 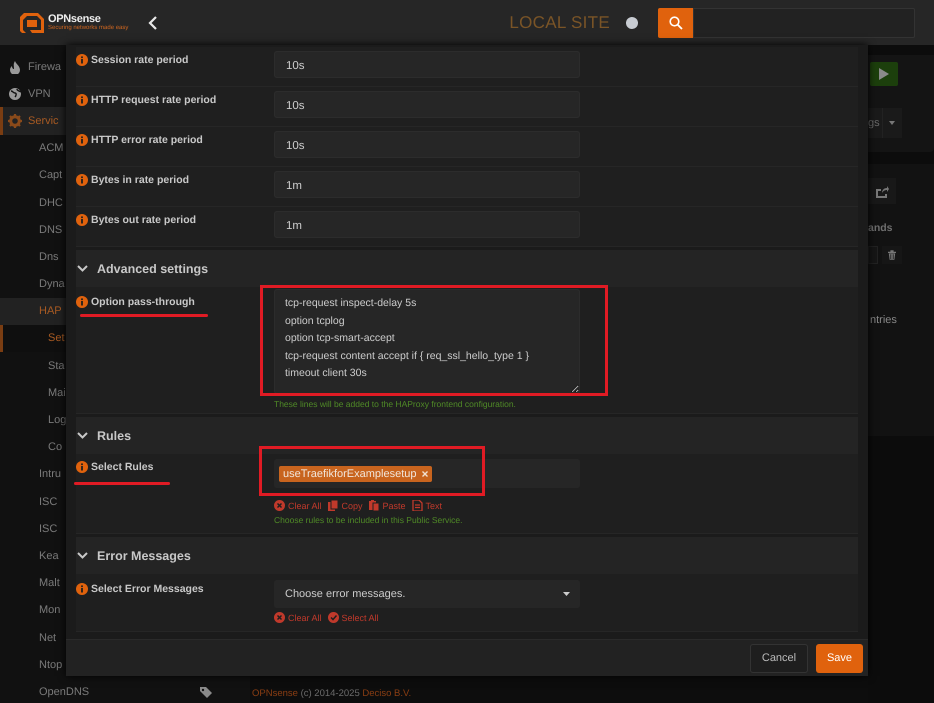 What do you see at coordinates (139, 60) in the screenshot?
I see `field-label: Session rate period` at bounding box center [139, 60].